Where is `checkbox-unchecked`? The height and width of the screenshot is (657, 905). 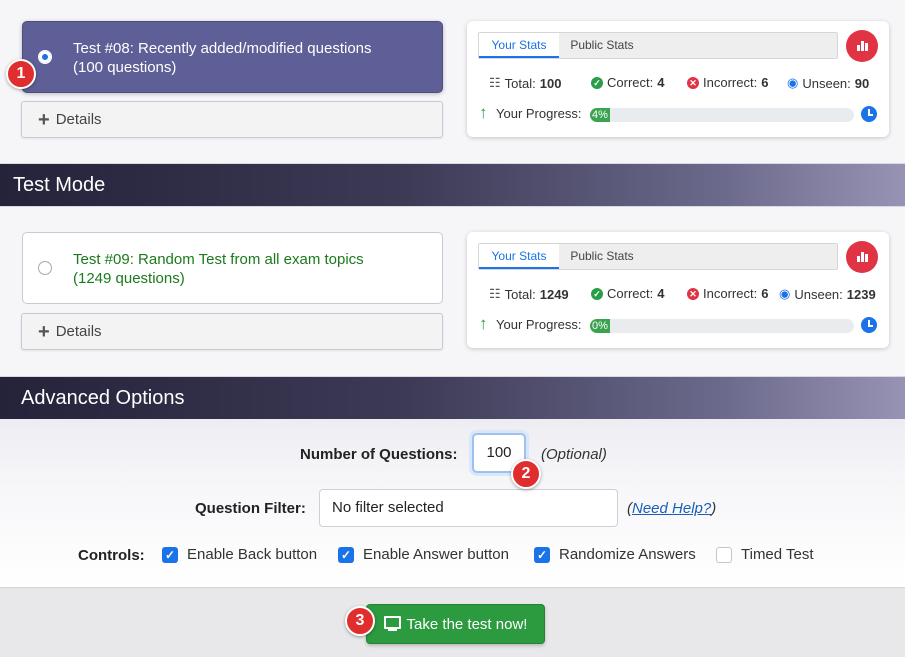
checkbox-unchecked is located at coordinates (724, 554).